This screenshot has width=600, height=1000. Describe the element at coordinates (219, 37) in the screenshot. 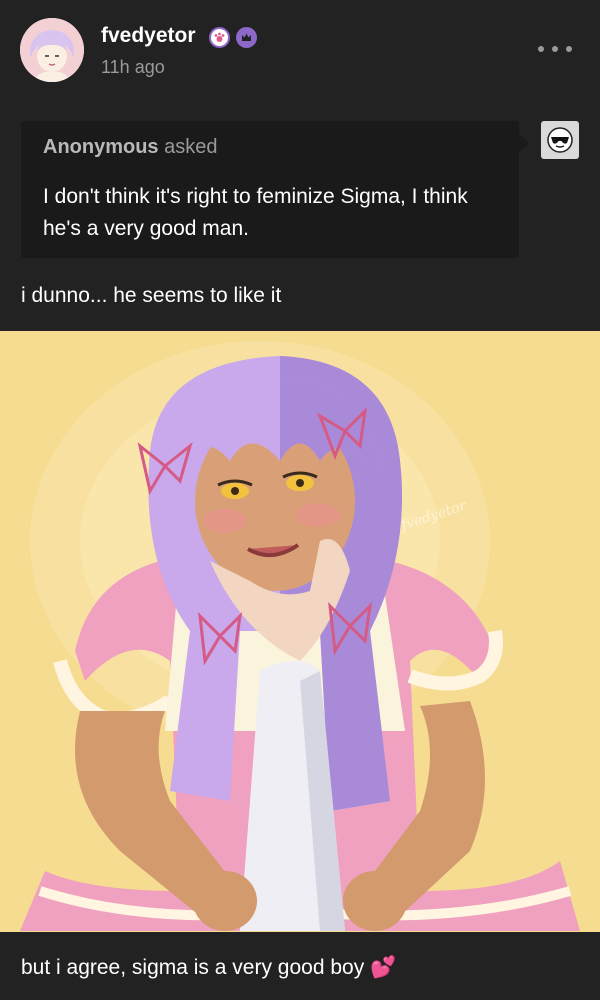

I see `paw-badge-icon` at that location.